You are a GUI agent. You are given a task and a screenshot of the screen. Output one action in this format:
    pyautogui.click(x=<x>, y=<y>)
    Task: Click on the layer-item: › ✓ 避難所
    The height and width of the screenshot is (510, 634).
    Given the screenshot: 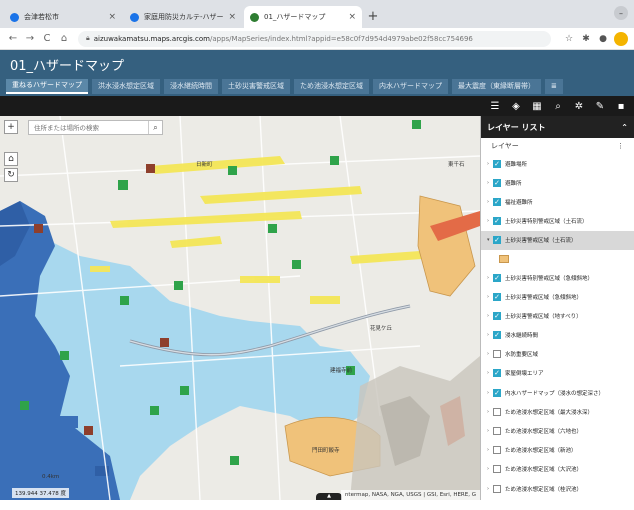 What is the action you would take?
    pyautogui.click(x=557, y=182)
    